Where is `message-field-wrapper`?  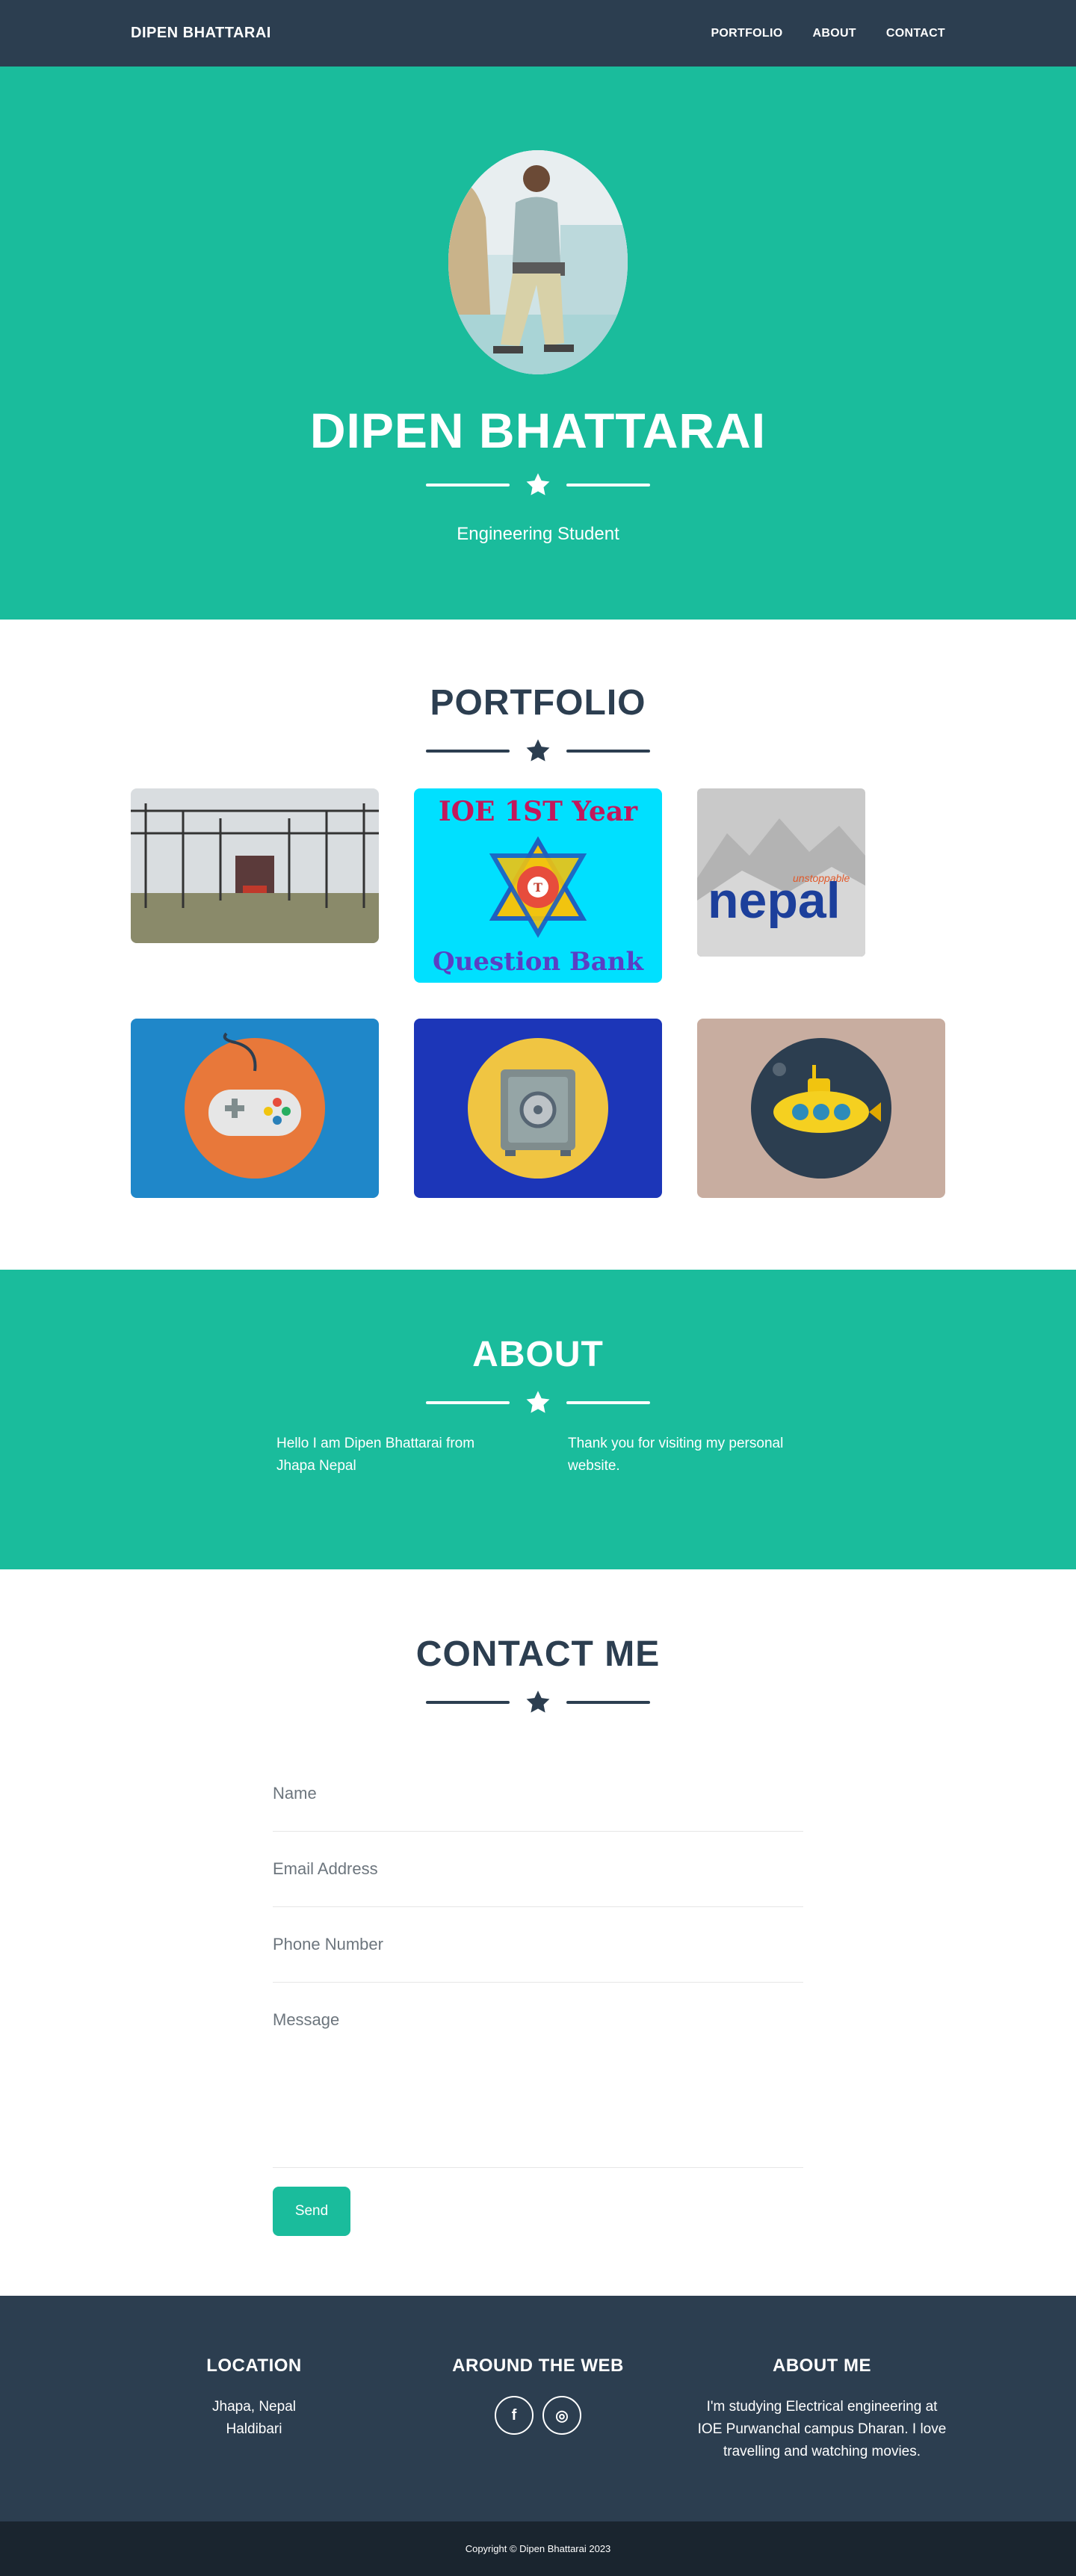
message-field-wrapper is located at coordinates (538, 2075).